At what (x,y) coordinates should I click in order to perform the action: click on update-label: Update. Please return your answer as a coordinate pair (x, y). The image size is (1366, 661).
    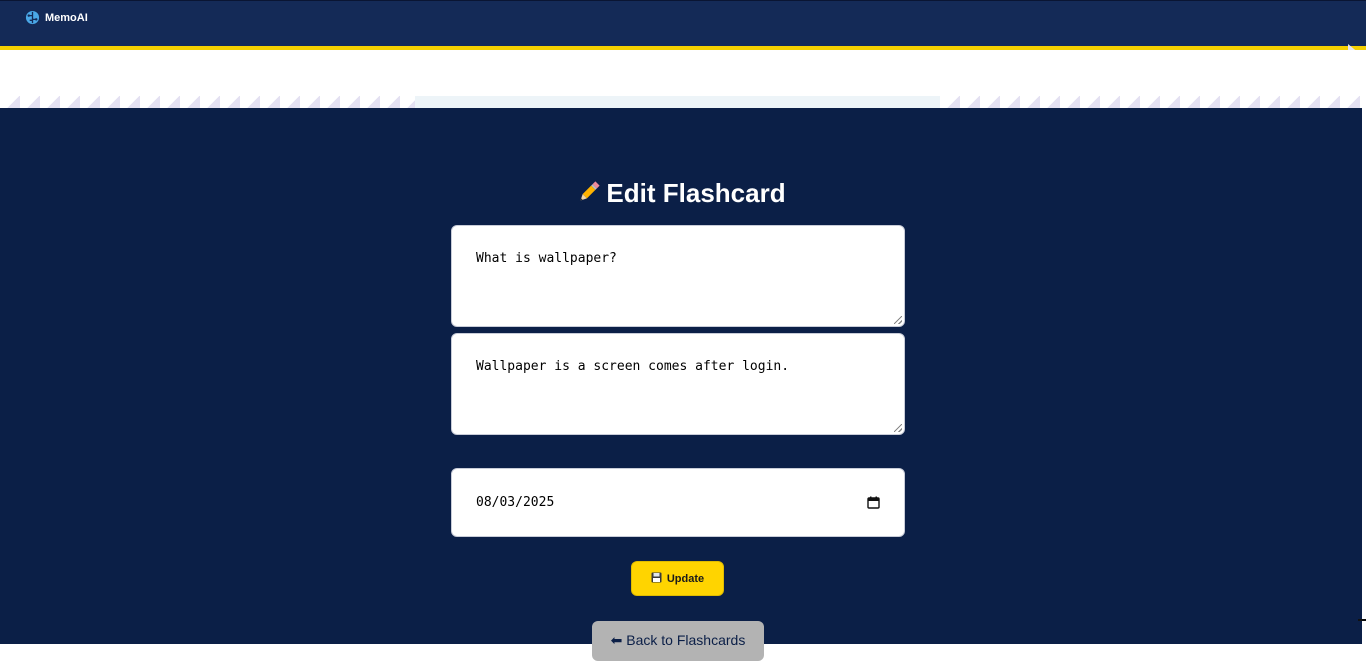
    Looking at the image, I should click on (685, 578).